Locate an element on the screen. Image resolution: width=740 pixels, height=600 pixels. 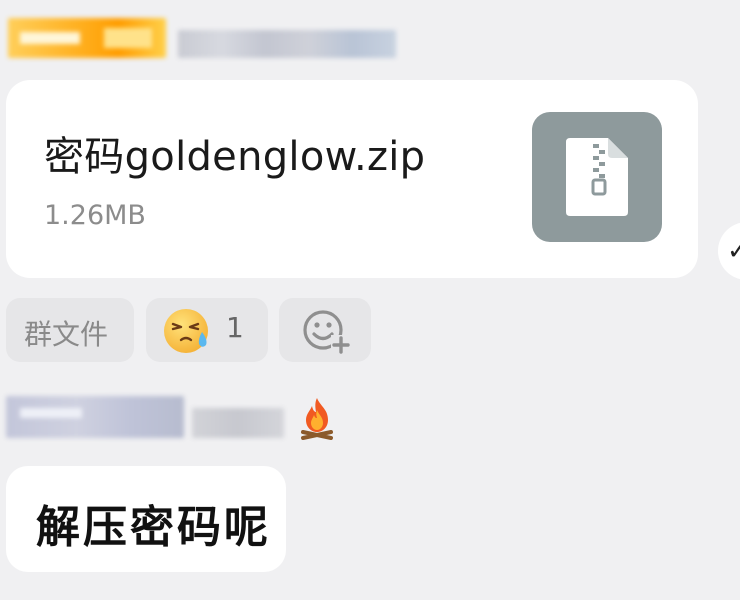
fire-icon is located at coordinates (317, 419).